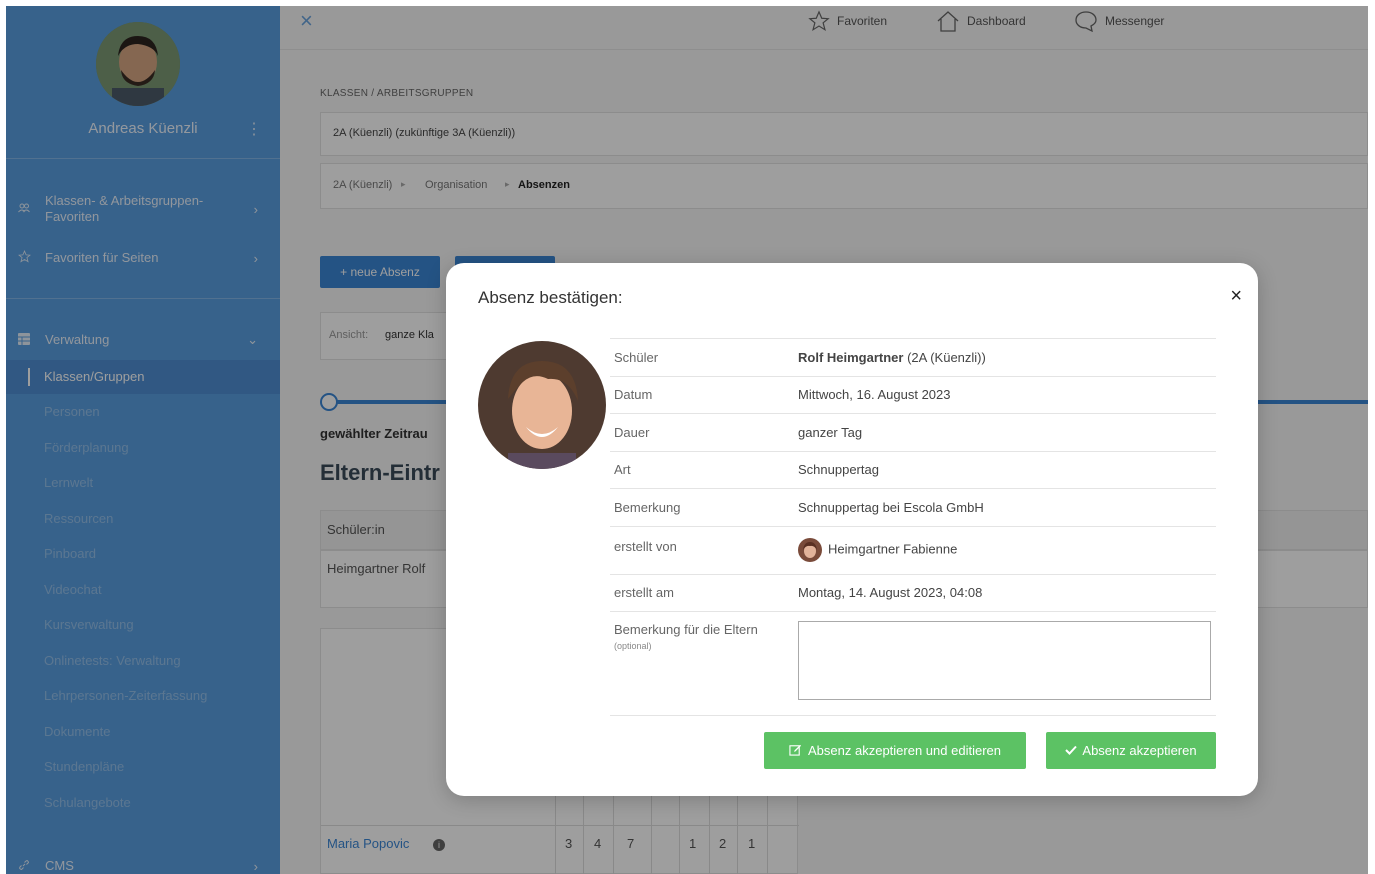 Image resolution: width=1375 pixels, height=874 pixels. What do you see at coordinates (702, 507) in the screenshot?
I see `label-remark: Bemerkung` at bounding box center [702, 507].